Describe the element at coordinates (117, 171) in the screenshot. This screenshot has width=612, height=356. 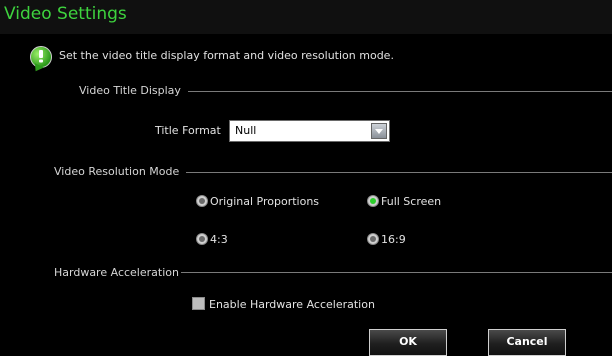
I see `video-resolution-mode-group-label: Video Resolution Mode` at that location.